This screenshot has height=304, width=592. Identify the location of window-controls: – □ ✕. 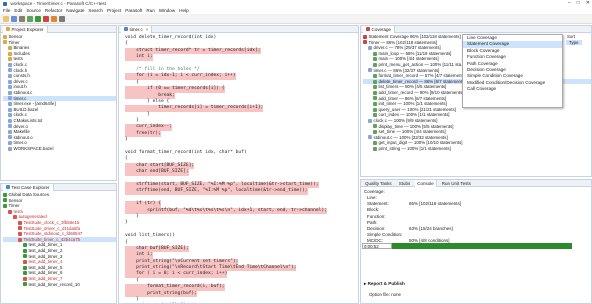
(579, 3).